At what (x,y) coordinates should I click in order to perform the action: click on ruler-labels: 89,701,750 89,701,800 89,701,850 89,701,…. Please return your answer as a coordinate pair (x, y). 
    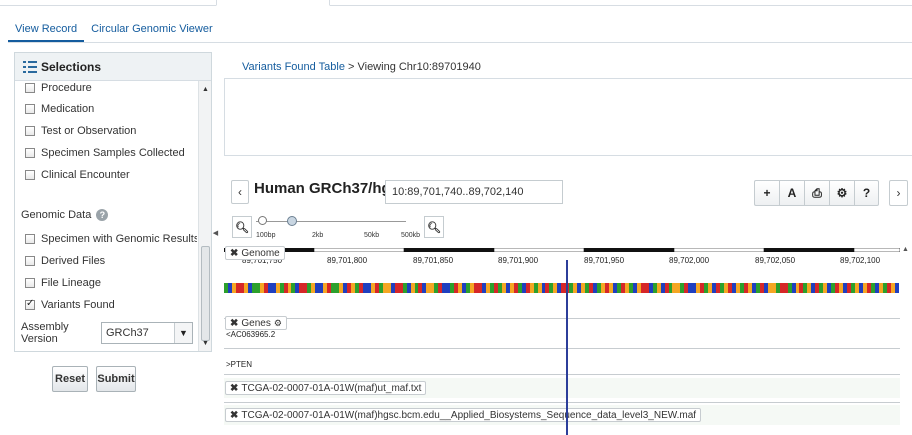
    Looking at the image, I should click on (562, 262).